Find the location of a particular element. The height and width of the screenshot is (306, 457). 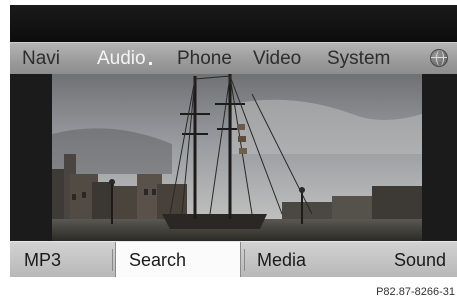

menu-item-phone: Phone is located at coordinates (204, 59).